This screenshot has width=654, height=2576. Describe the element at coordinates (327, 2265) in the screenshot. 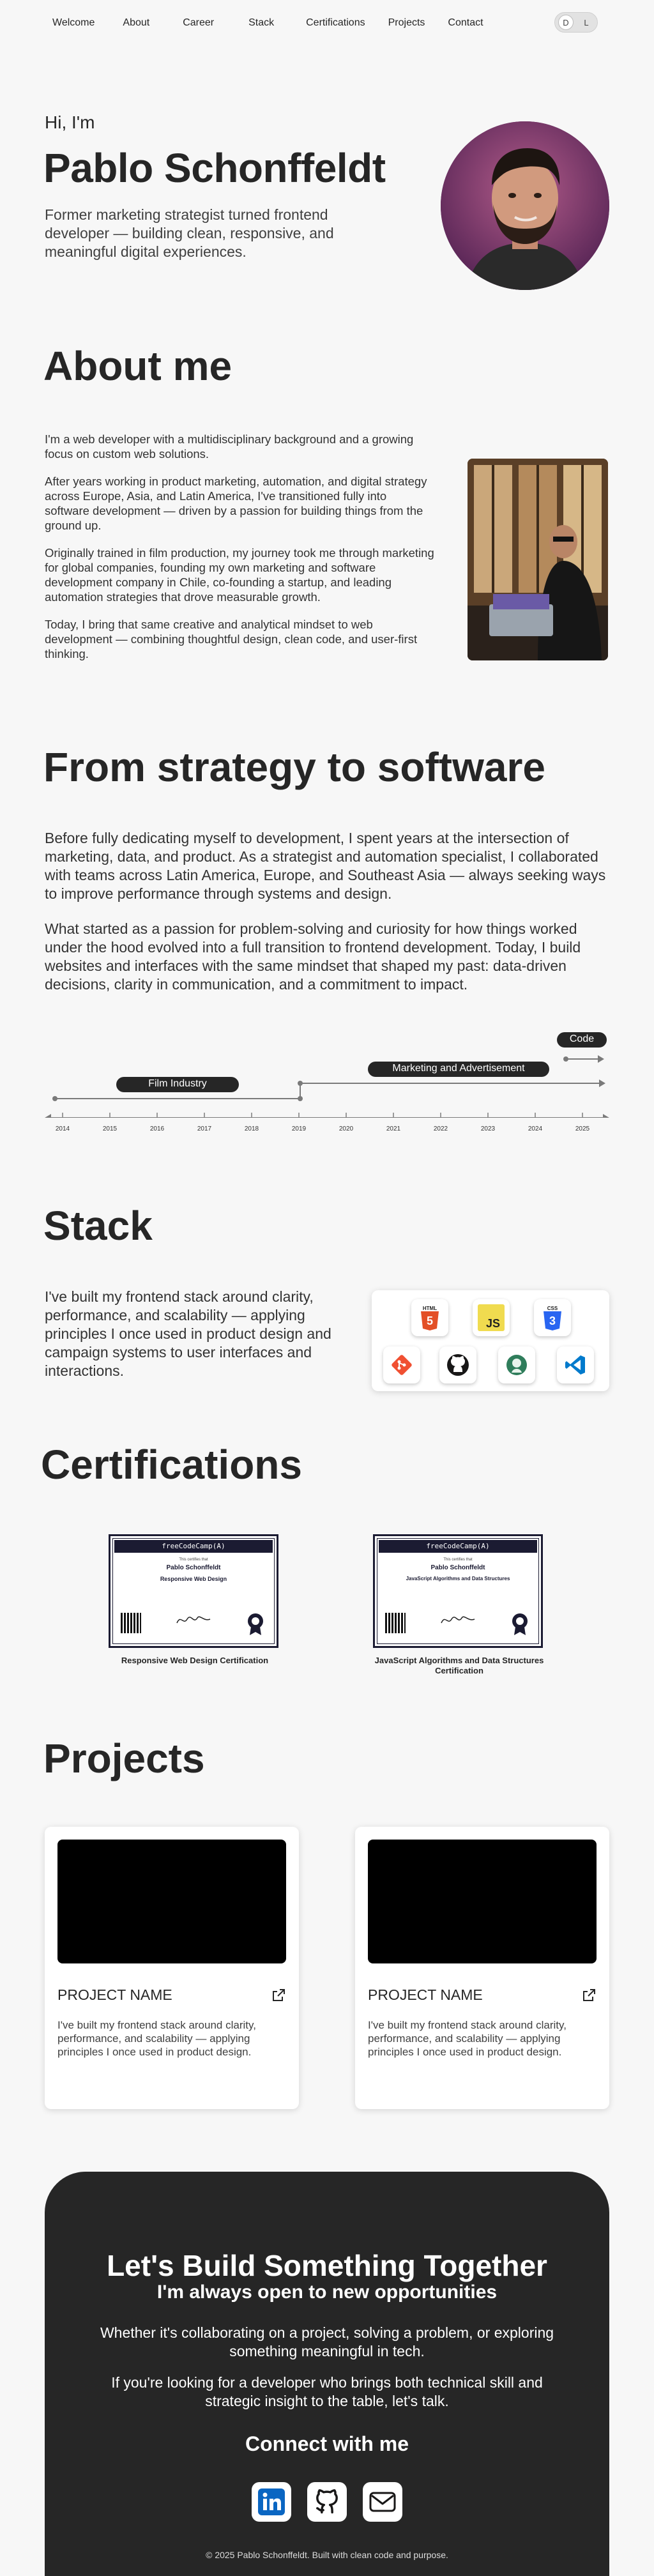

I see `contact-title: Let's Build Something Together` at that location.